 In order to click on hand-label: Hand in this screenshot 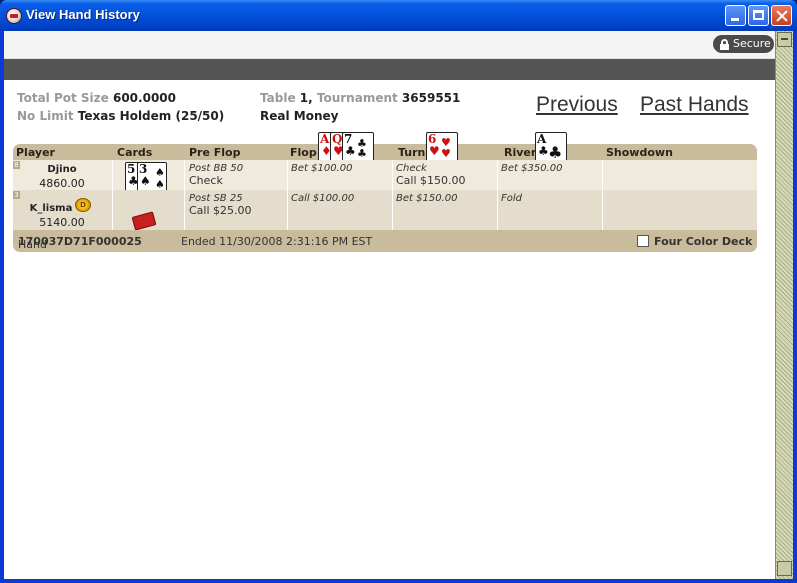, I will do `click(32, 244)`.